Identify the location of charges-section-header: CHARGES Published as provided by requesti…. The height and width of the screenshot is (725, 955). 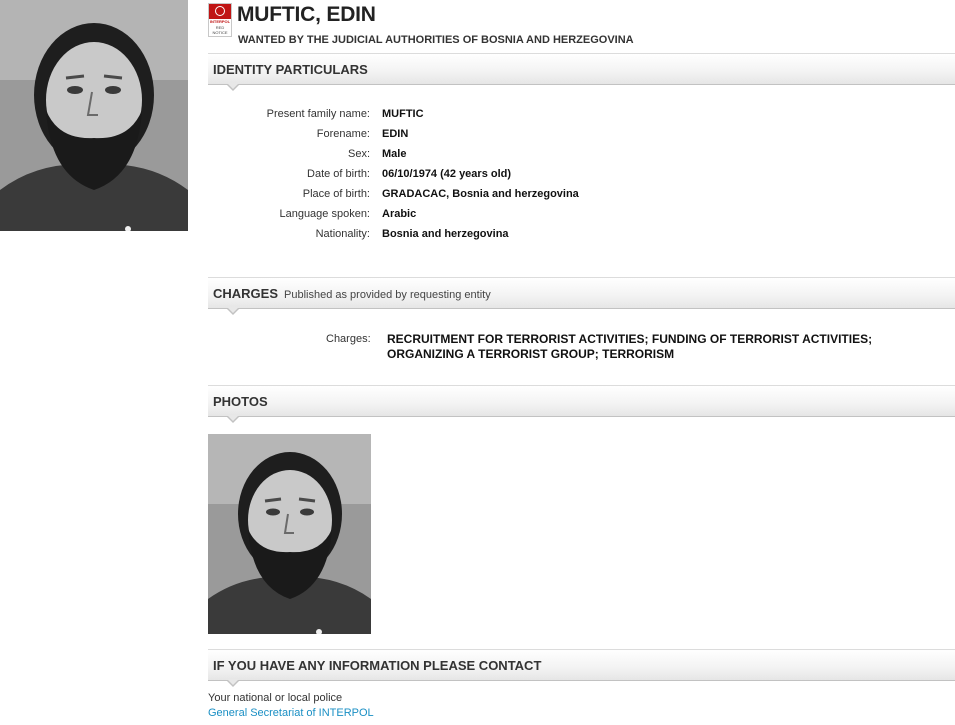
(581, 296).